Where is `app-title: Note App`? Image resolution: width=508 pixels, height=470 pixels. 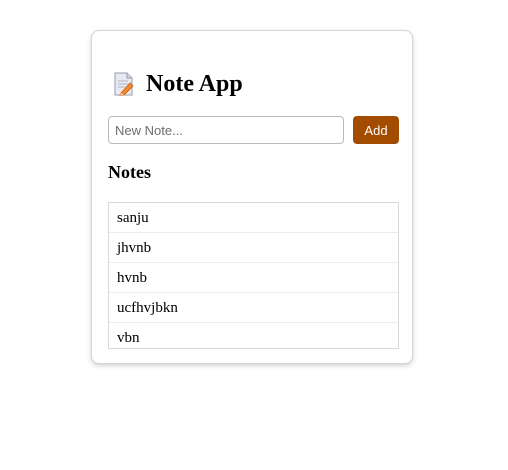
app-title: Note App is located at coordinates (194, 83).